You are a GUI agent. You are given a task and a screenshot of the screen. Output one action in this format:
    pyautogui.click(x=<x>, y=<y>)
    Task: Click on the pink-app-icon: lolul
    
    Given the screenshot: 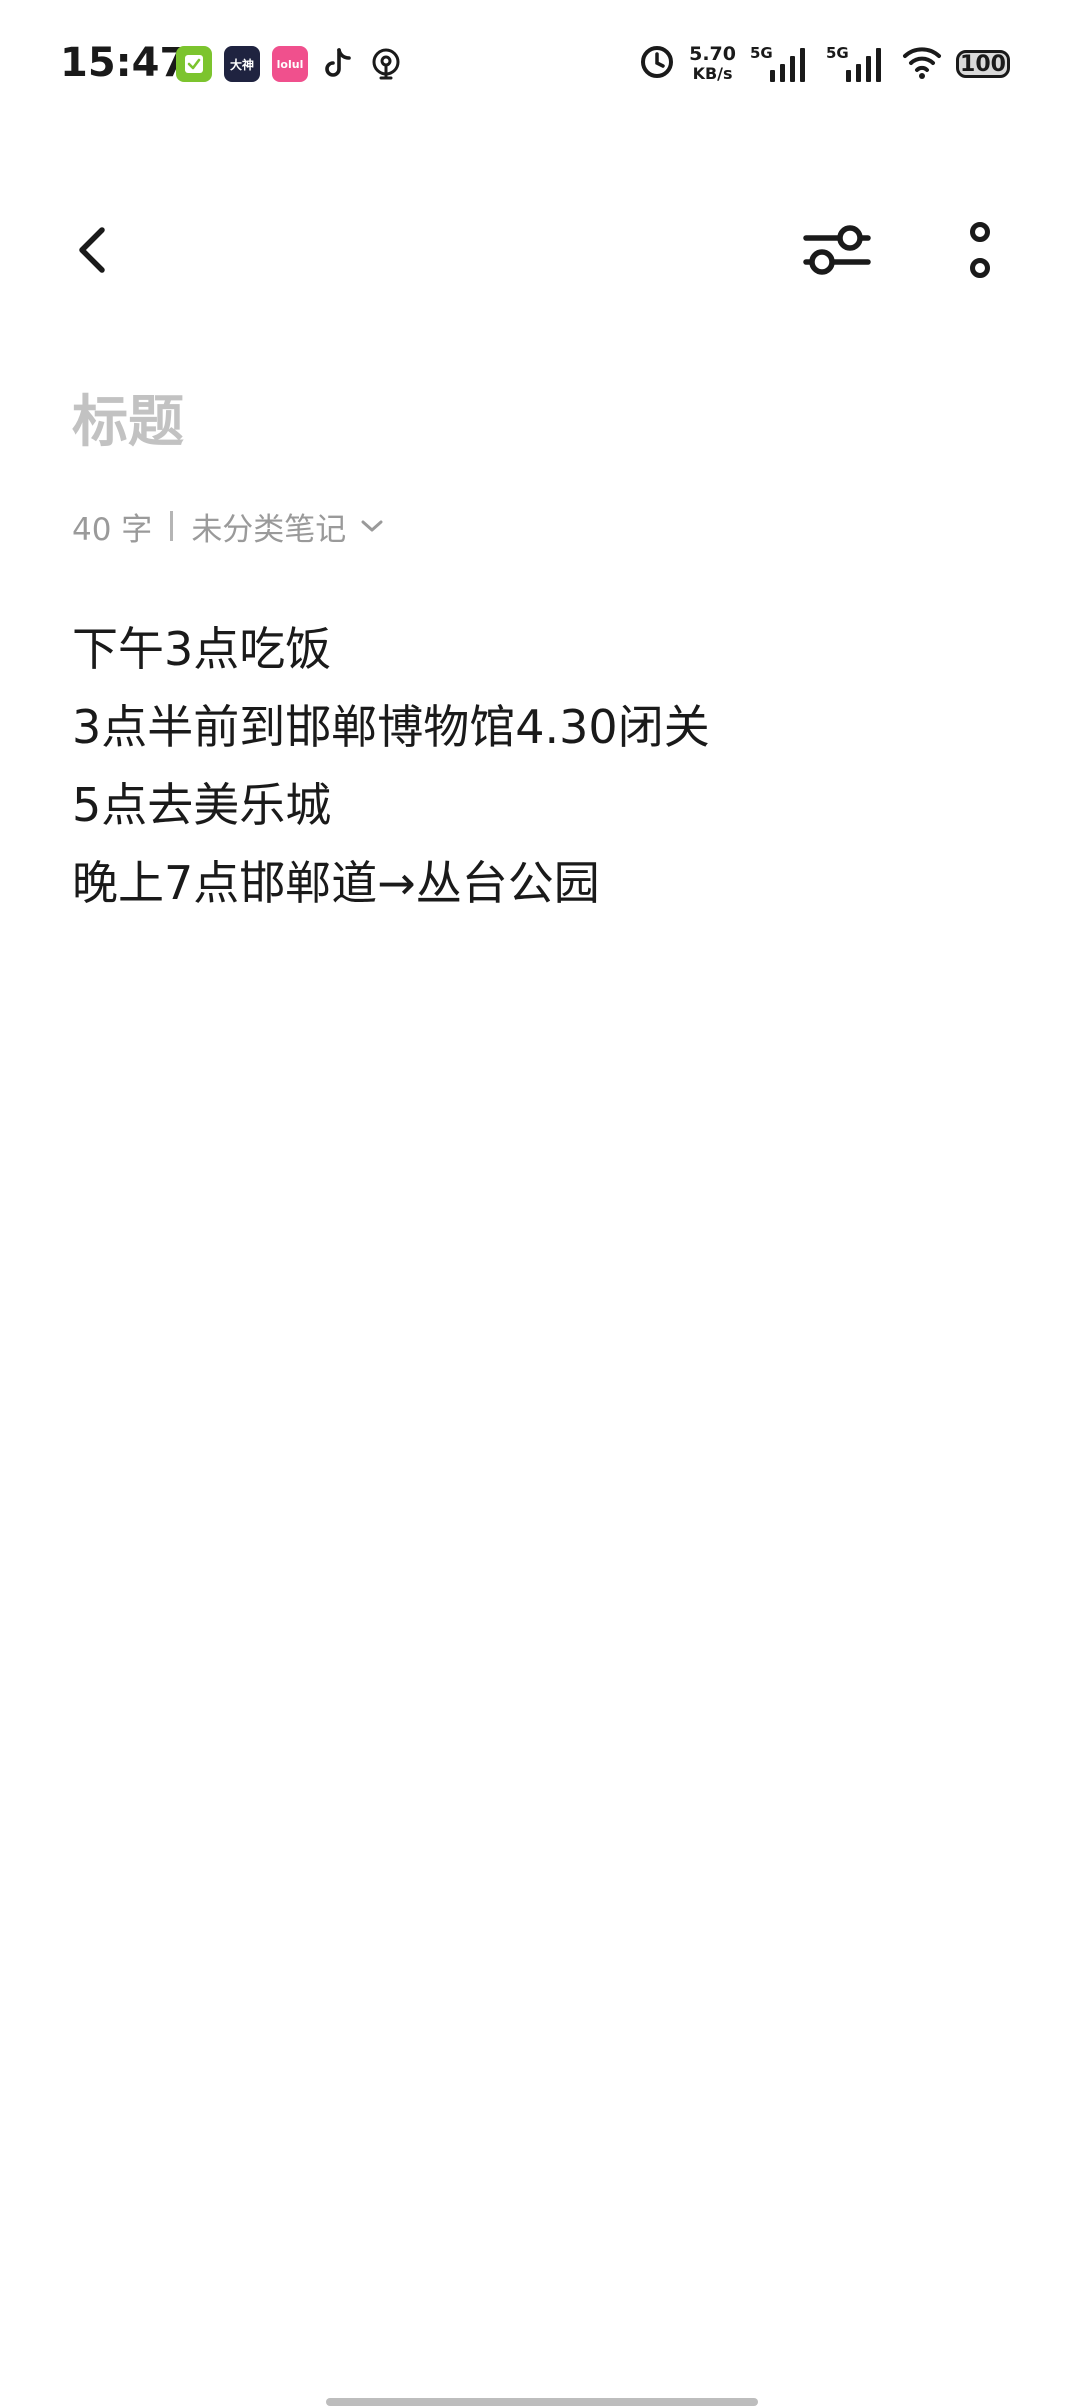 What is the action you would take?
    pyautogui.click(x=290, y=64)
    